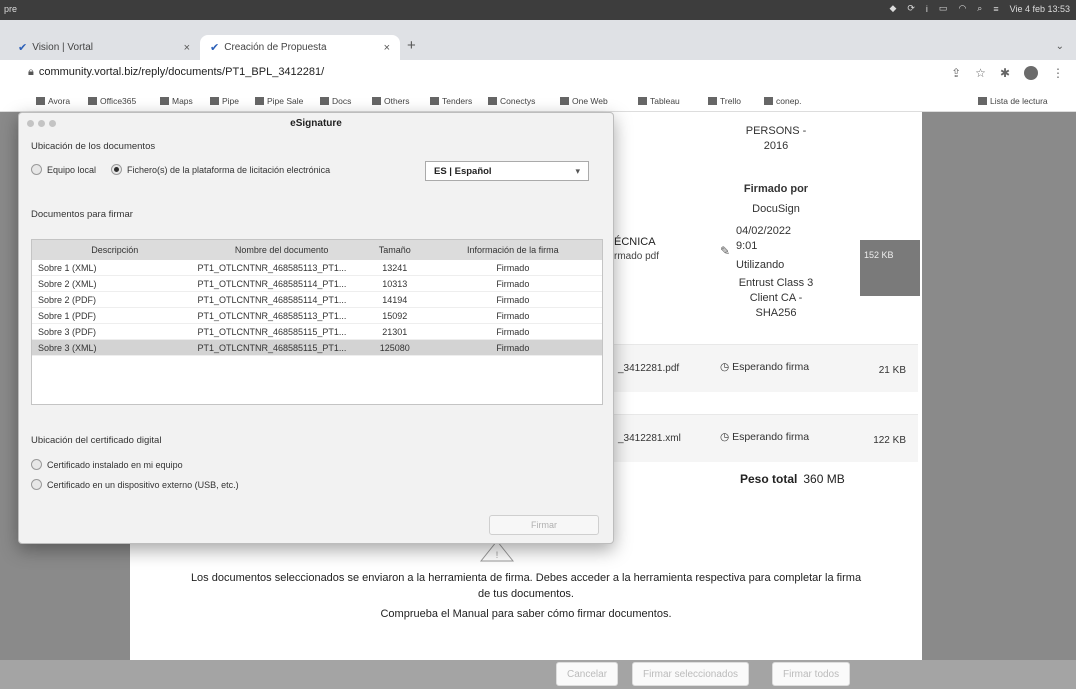  I want to click on column-header: Información de la firma, so click(513, 250).